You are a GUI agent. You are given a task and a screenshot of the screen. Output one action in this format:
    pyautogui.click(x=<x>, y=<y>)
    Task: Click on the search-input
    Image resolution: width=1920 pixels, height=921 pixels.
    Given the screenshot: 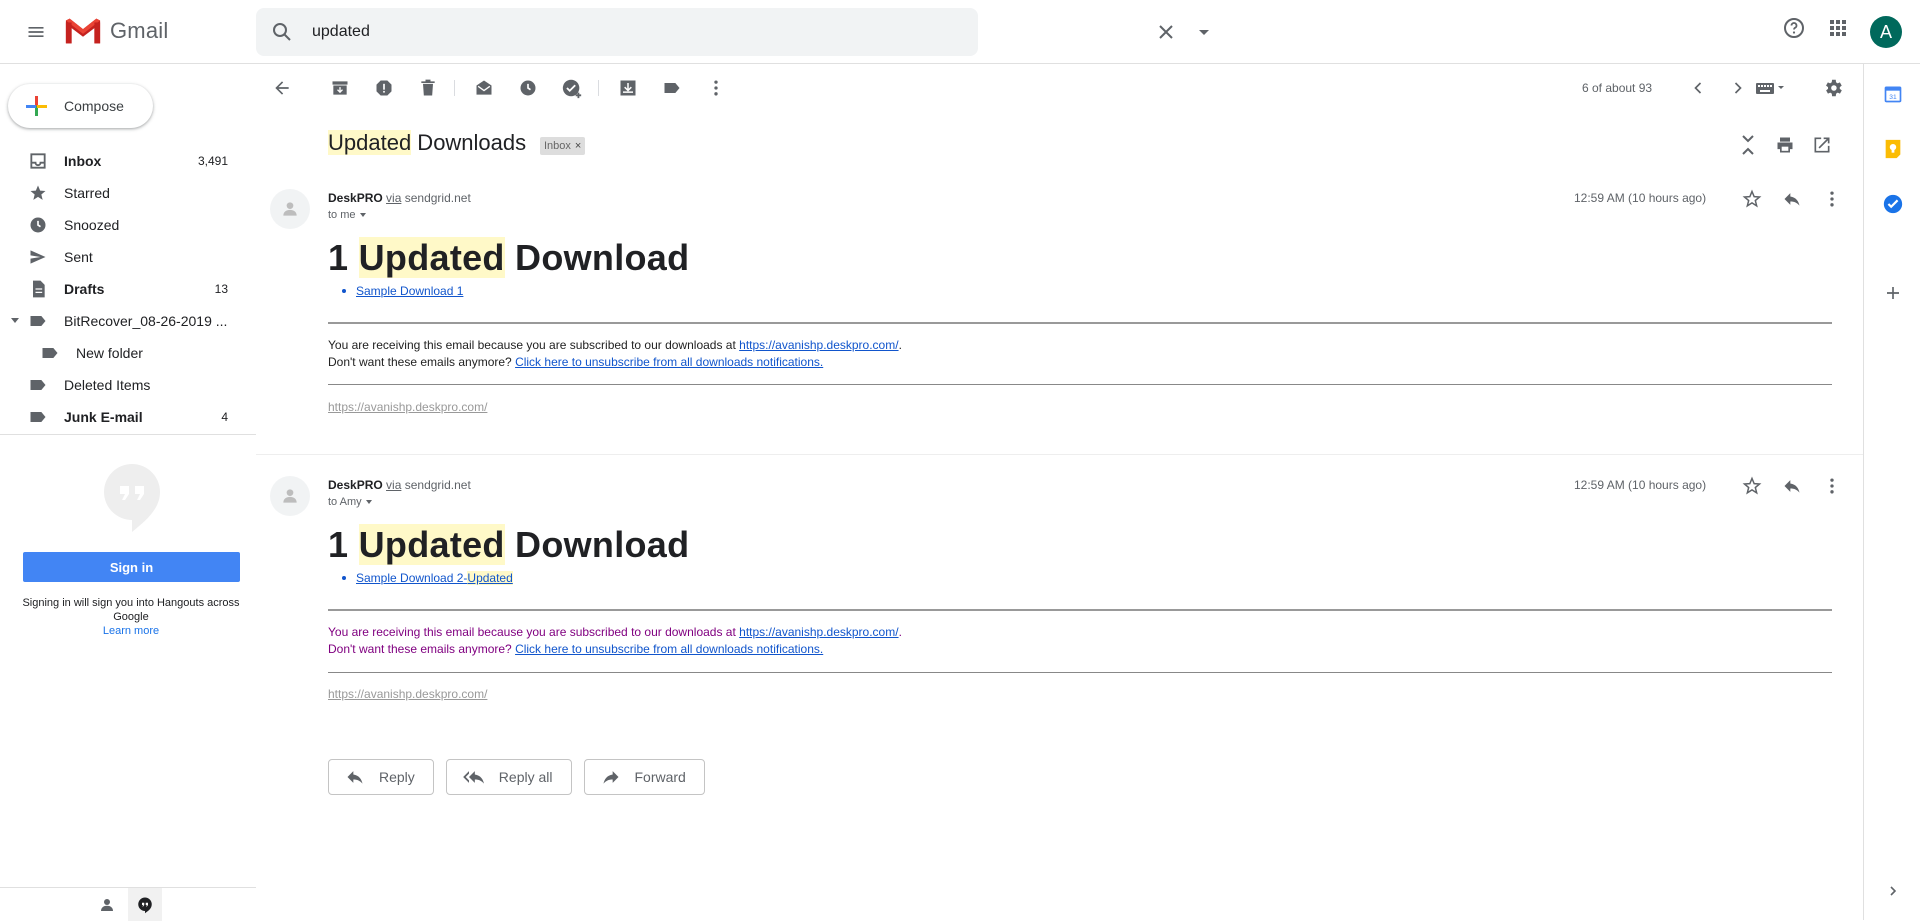 What is the action you would take?
    pyautogui.click(x=612, y=32)
    